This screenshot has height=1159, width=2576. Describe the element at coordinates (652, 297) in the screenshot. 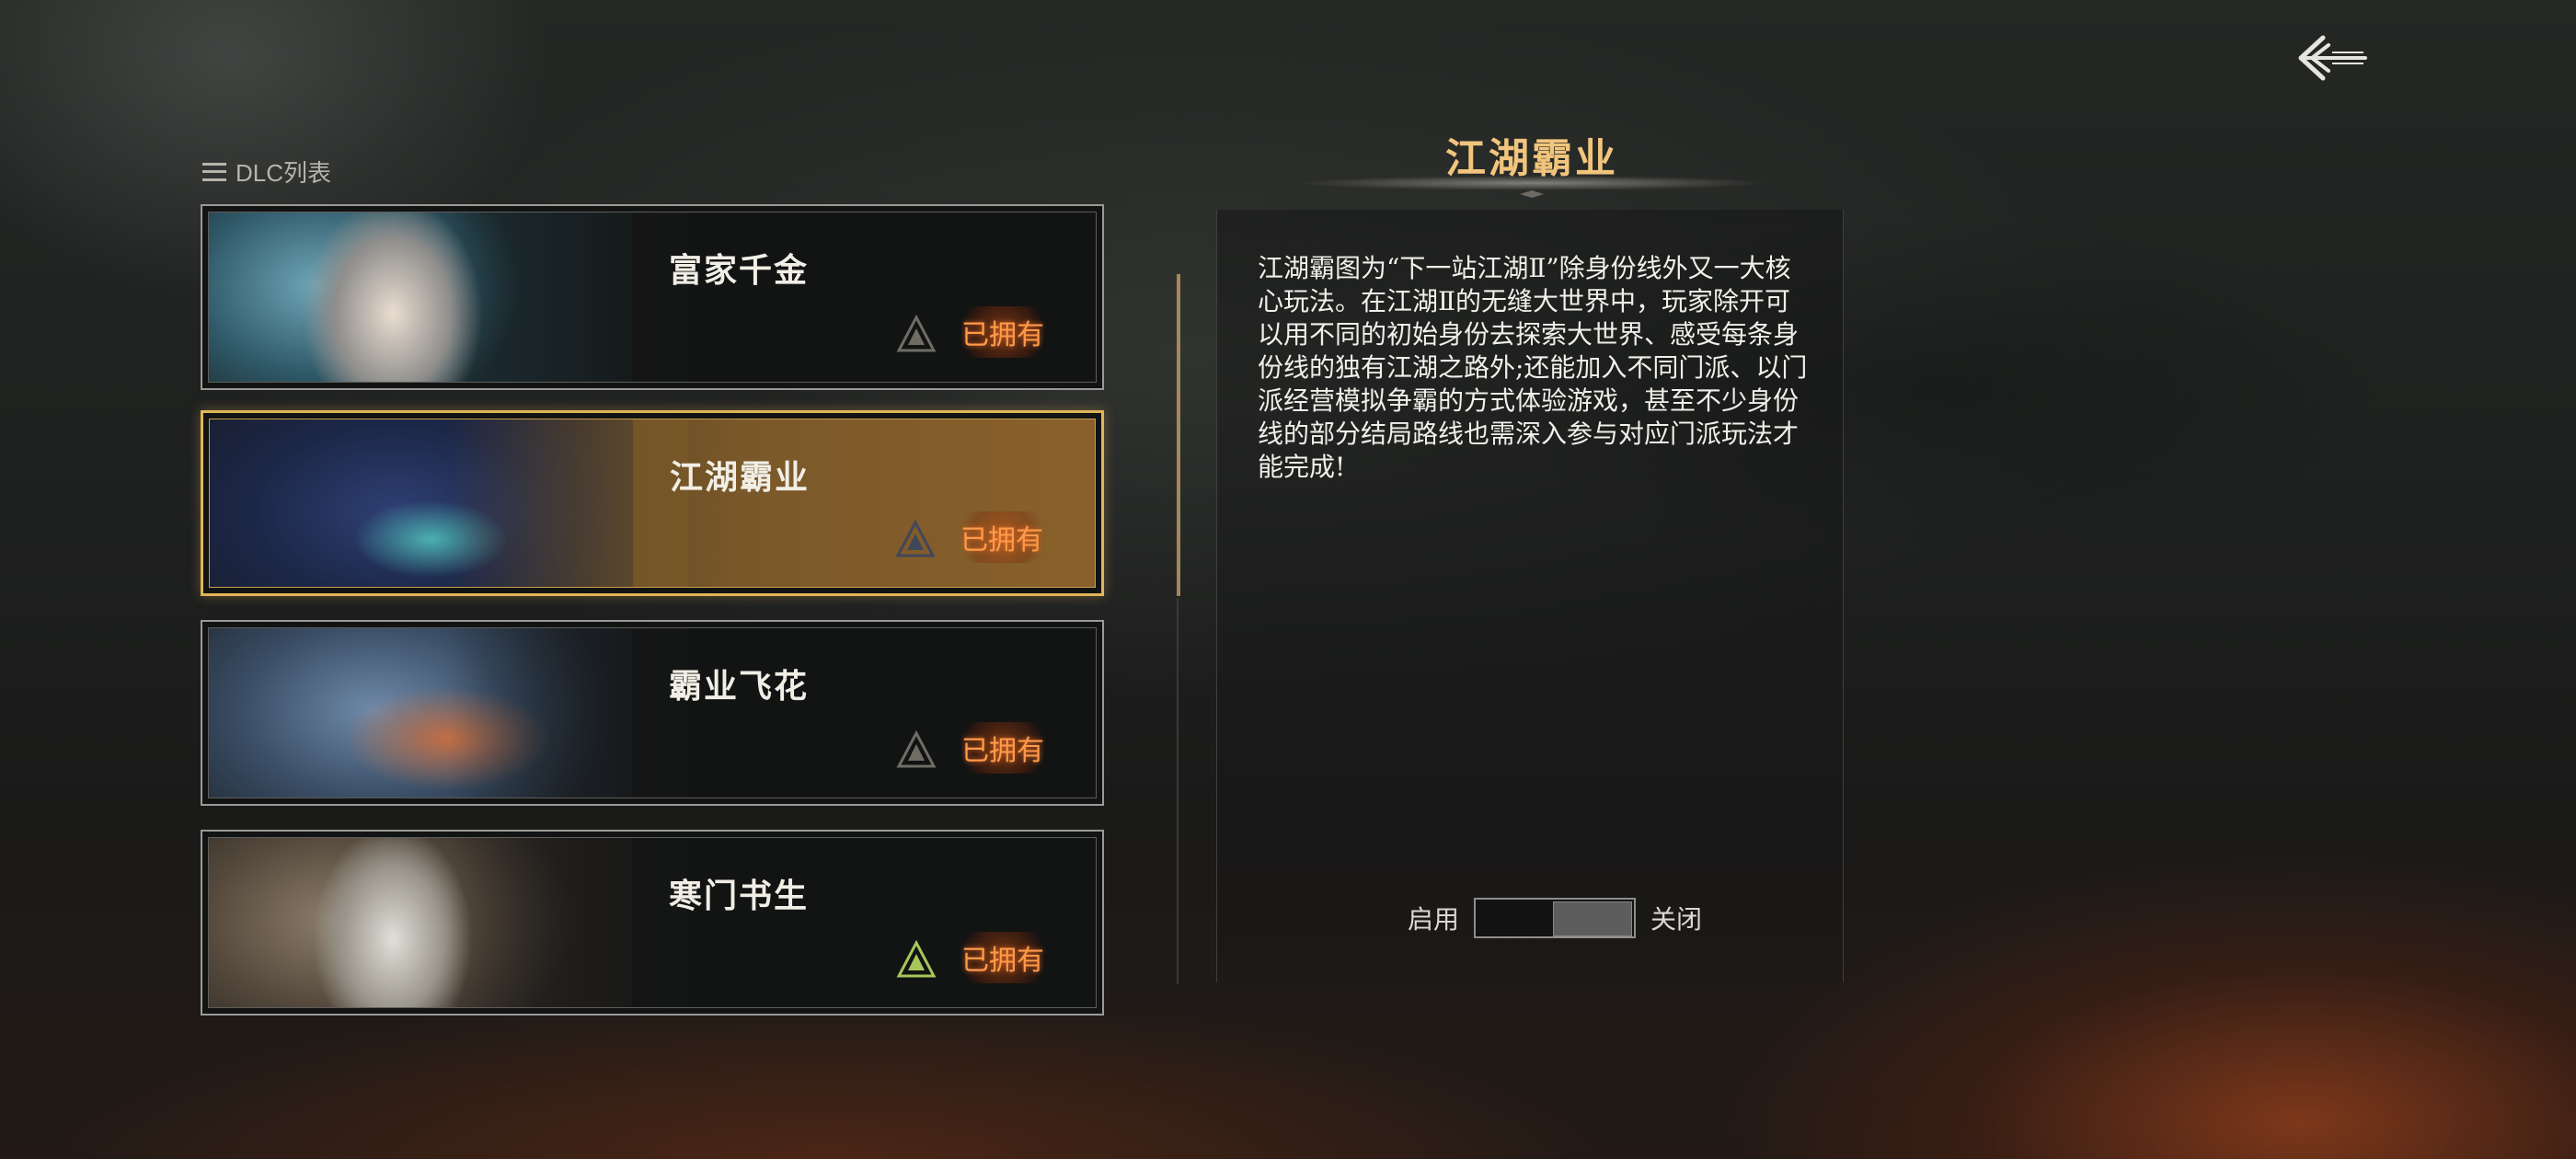

I see `dlc-card-fujia: 富家千金 已拥有` at that location.